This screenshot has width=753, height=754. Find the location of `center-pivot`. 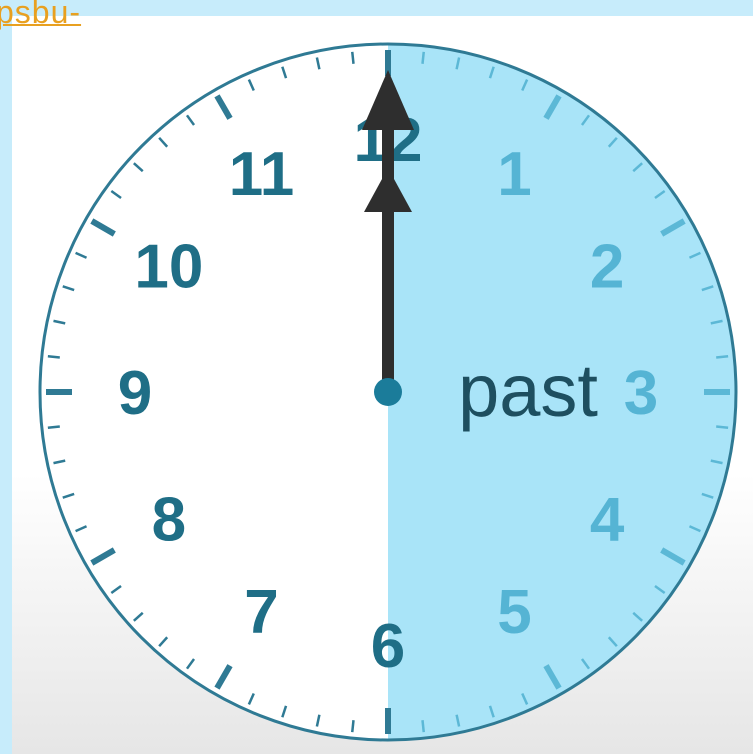

center-pivot is located at coordinates (388, 392).